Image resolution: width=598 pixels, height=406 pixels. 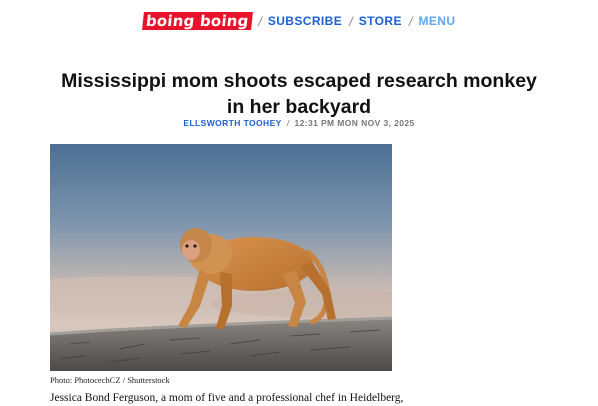 I want to click on article-timestamp: 12:31 PM MON NOV 3, 2025, so click(x=354, y=123).